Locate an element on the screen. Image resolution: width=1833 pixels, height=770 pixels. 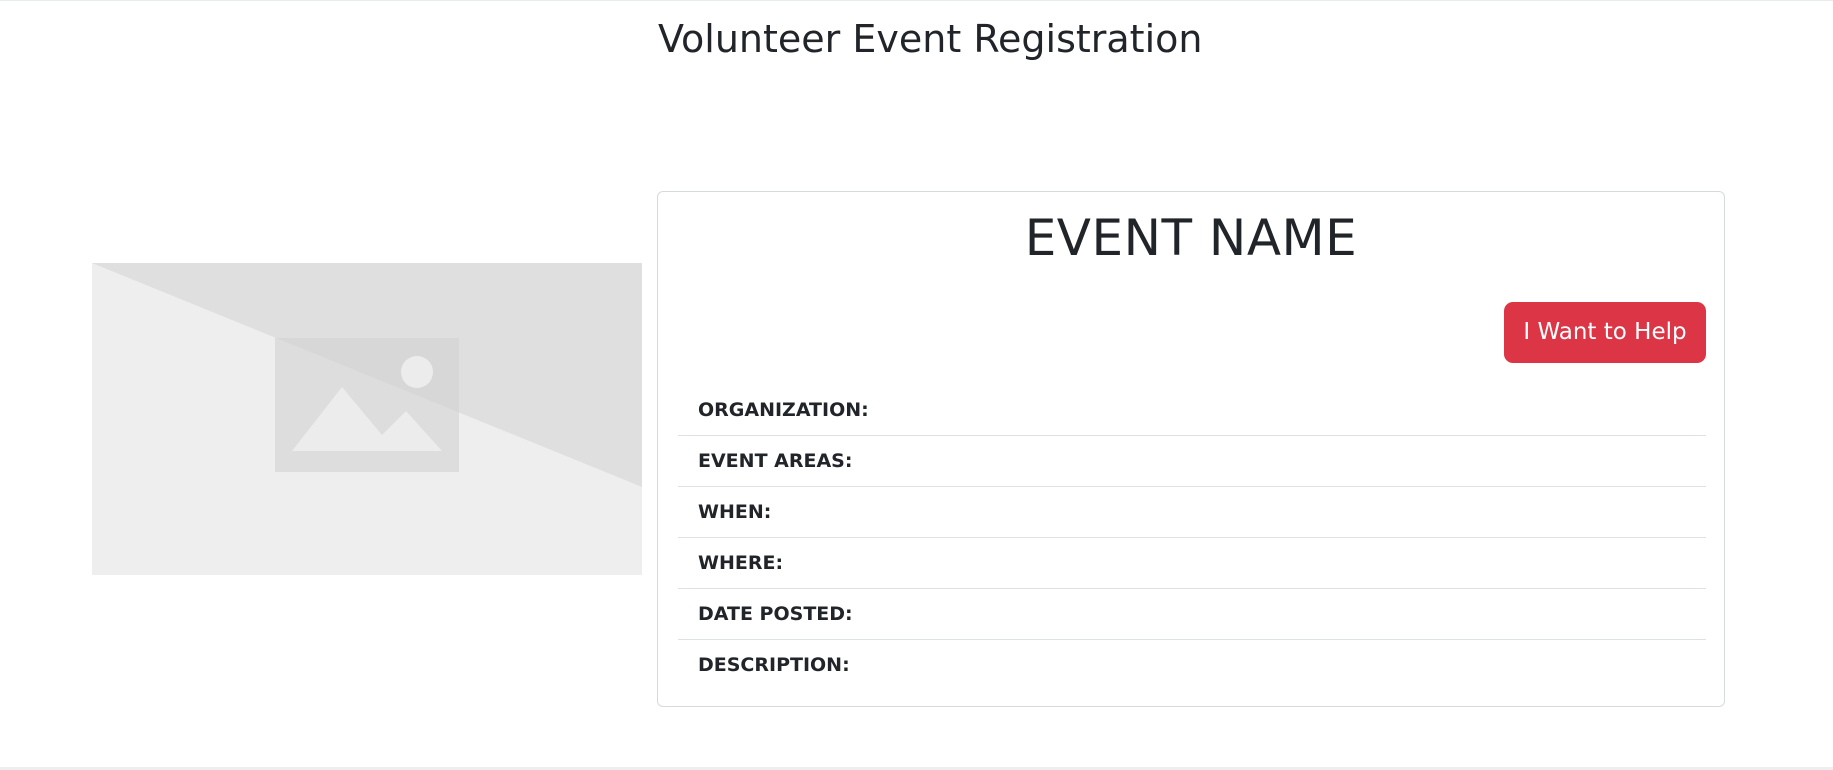
event-image is located at coordinates (367, 419).